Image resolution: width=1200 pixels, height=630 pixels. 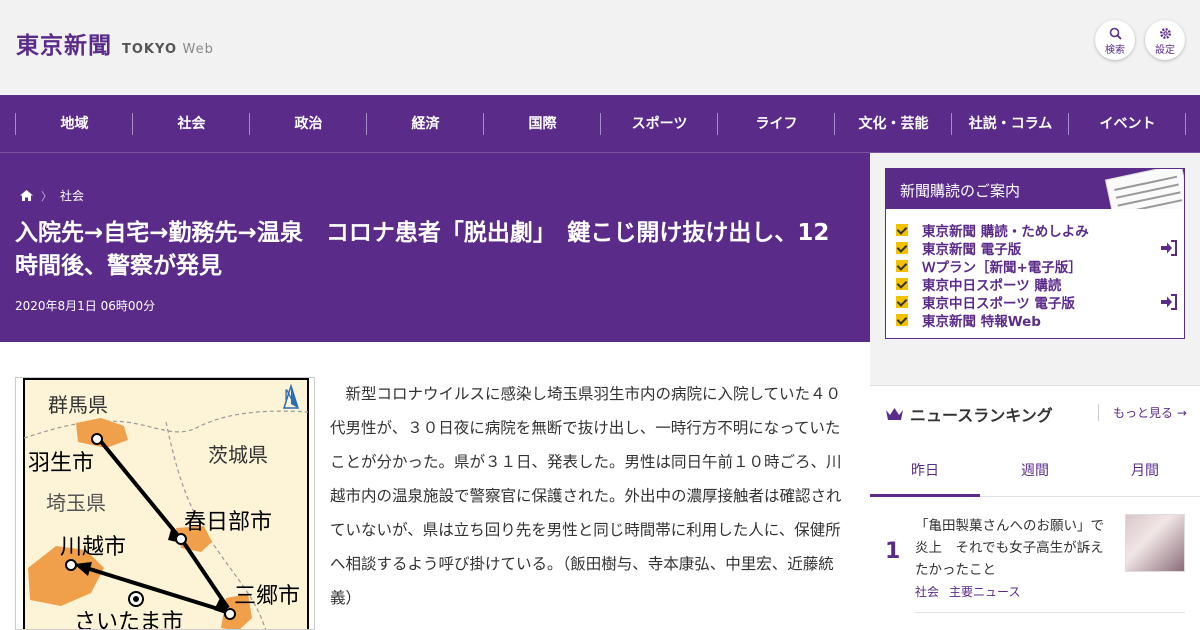 What do you see at coordinates (893, 551) in the screenshot?
I see `ranking-number: 1` at bounding box center [893, 551].